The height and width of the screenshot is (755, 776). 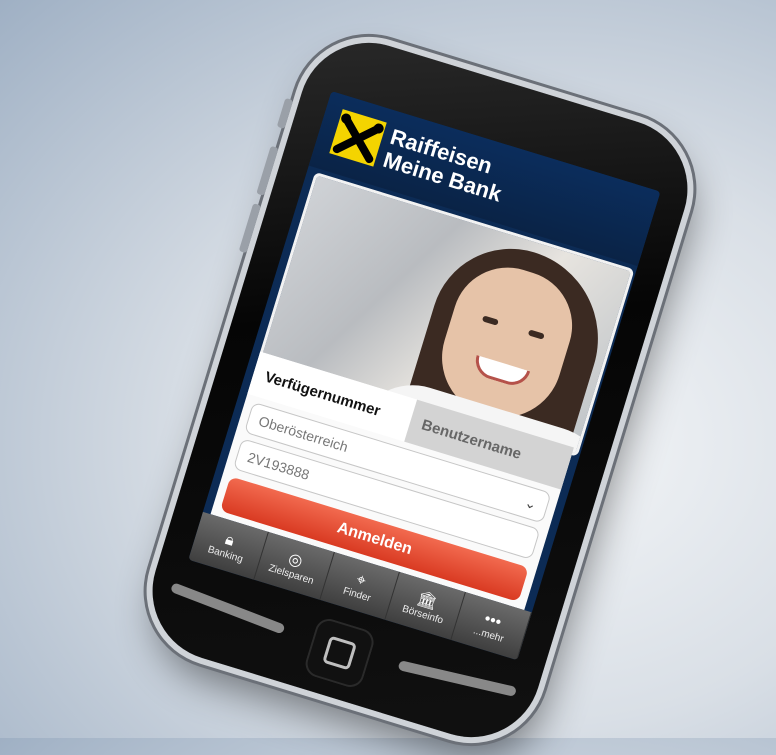 What do you see at coordinates (530, 503) in the screenshot?
I see `chevron-down-icon: ⌄` at bounding box center [530, 503].